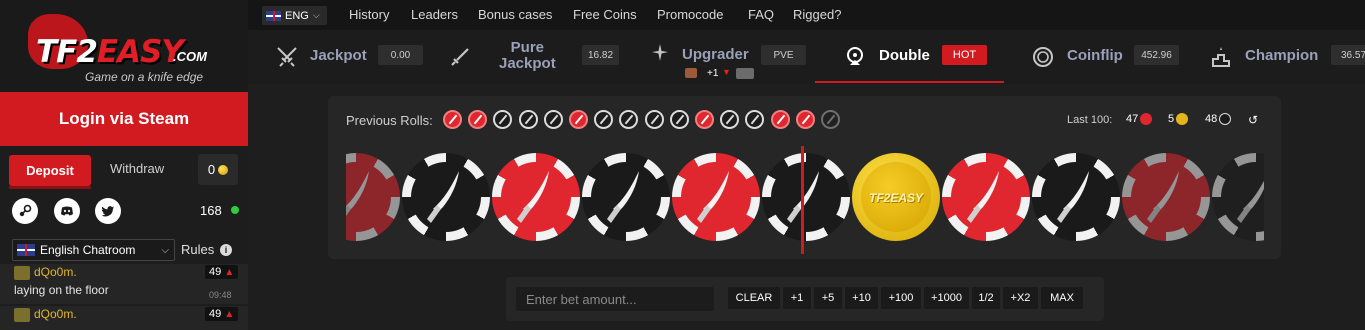  Describe the element at coordinates (946, 298) in the screenshot. I see `bet-button-1000: +1000` at that location.